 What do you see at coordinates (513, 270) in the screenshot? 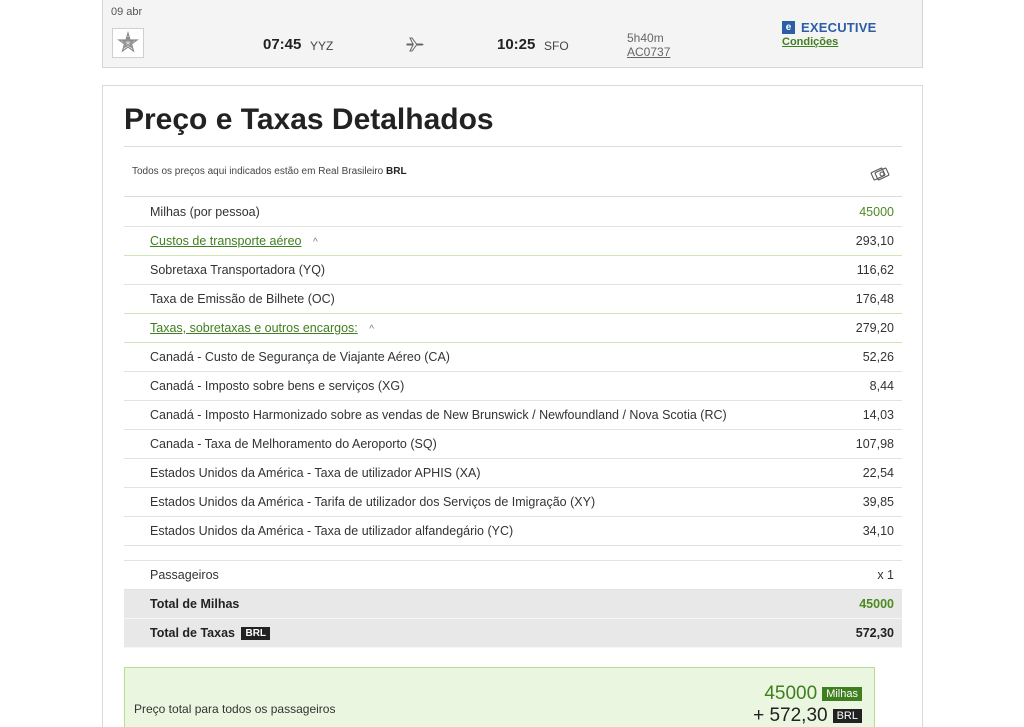
I see `table-row: Sobretaxa Transportadora (YQ) 116,62` at bounding box center [513, 270].